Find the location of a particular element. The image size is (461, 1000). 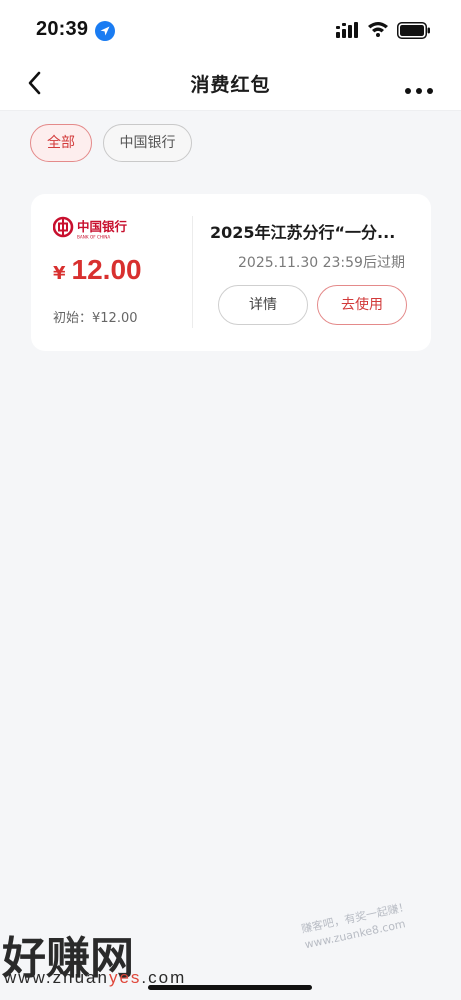

details-button: 详情 is located at coordinates (263, 305).